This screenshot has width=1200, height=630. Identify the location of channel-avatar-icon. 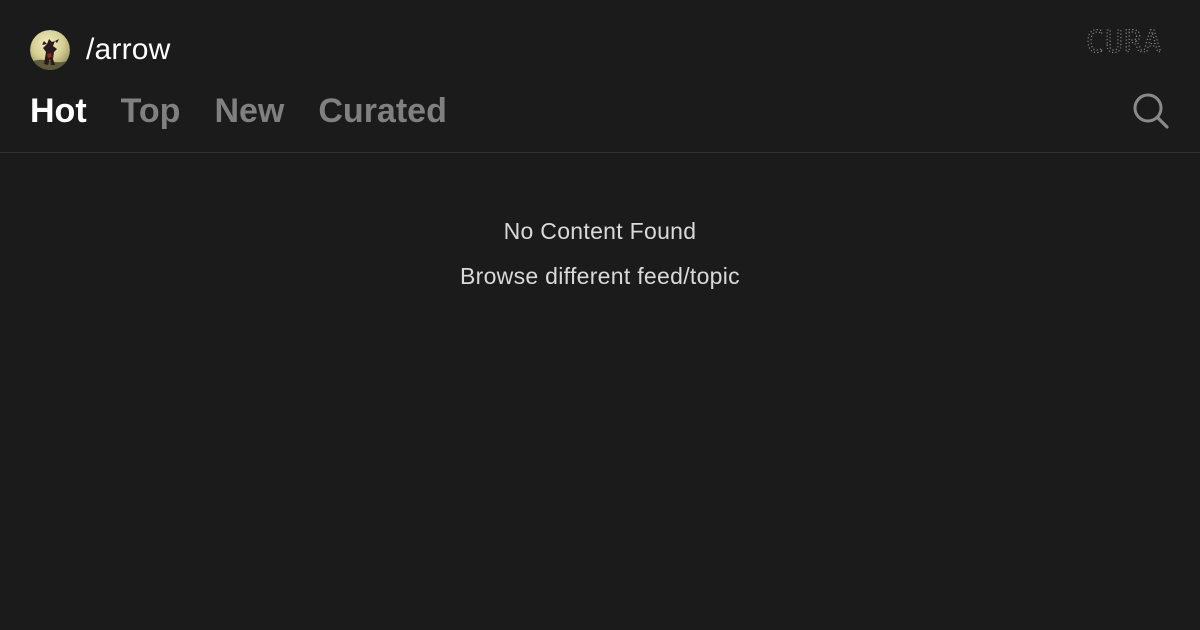
(50, 50).